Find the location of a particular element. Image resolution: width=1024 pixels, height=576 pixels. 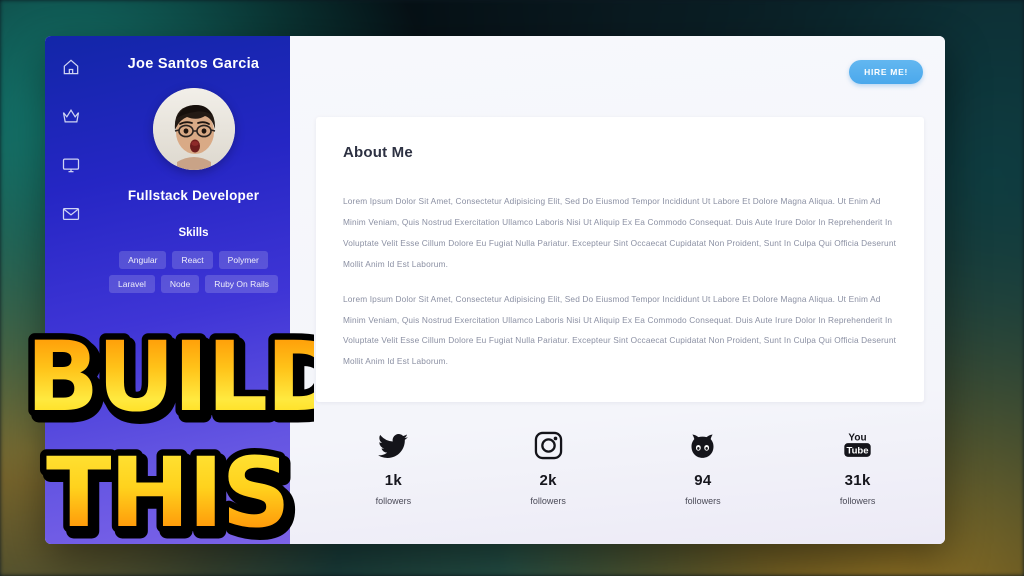

home-icon is located at coordinates (71, 69).